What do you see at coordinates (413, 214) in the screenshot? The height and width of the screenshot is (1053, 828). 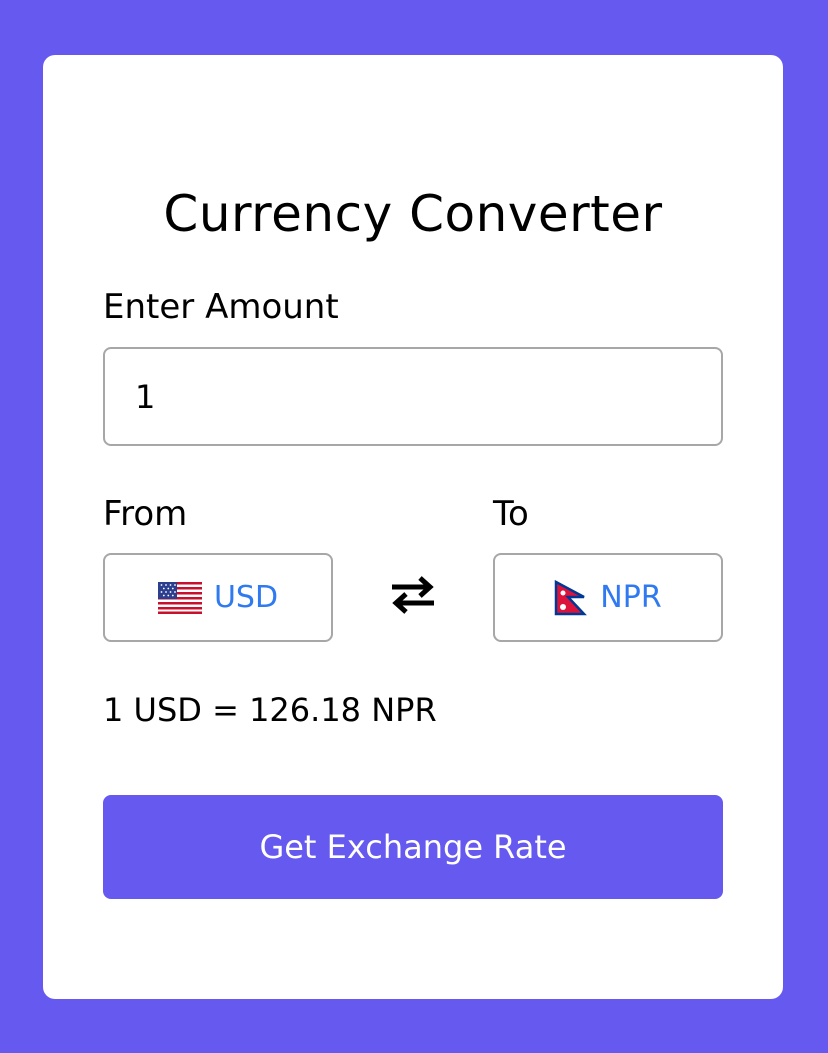 I see `page-title: Currency Converter` at bounding box center [413, 214].